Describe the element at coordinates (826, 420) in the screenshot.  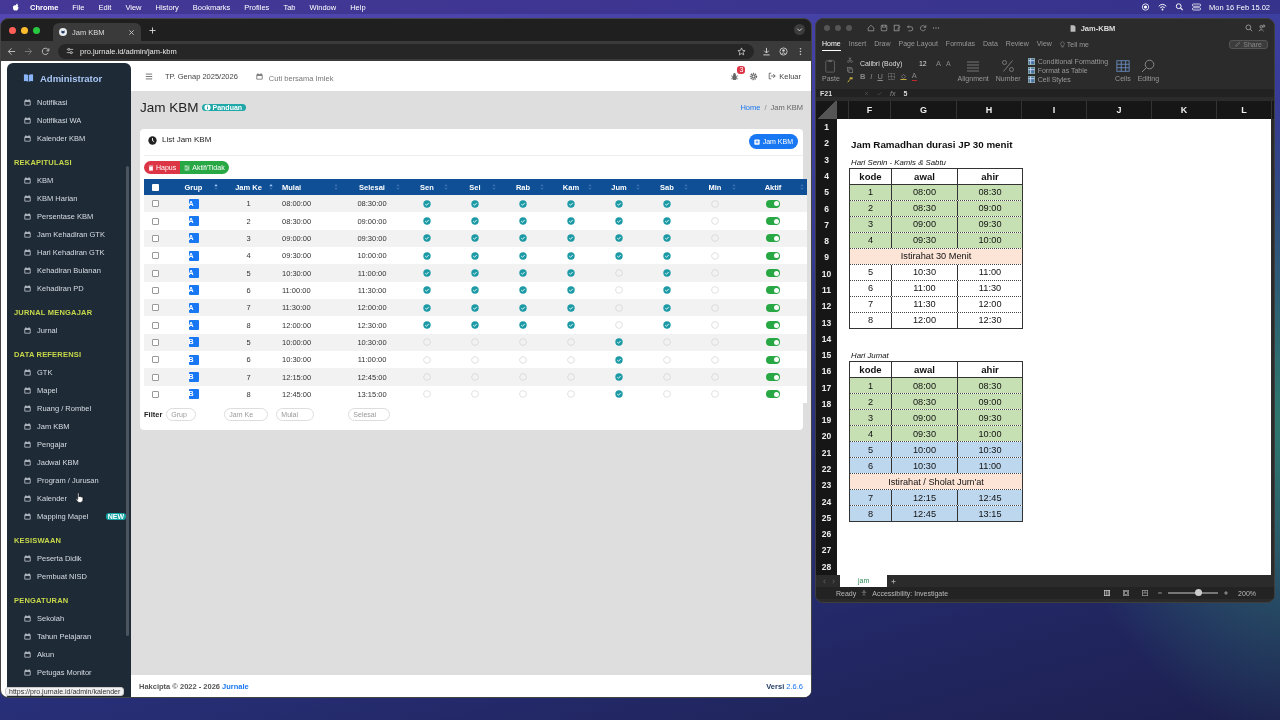
I see `row-header: 19` at that location.